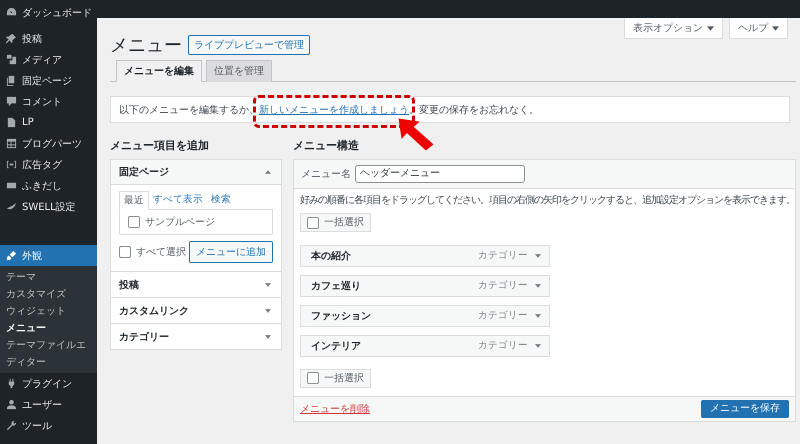  Describe the element at coordinates (11, 404) in the screenshot. I see `user-icon` at that location.